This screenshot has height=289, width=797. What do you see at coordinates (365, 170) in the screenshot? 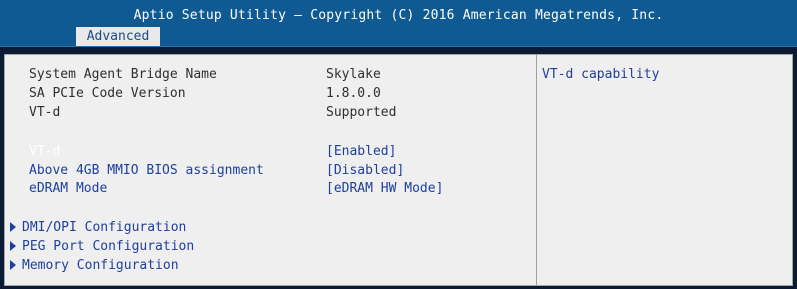
I see `setting-value-above-4gb-mmio: [Disabled]` at bounding box center [365, 170].